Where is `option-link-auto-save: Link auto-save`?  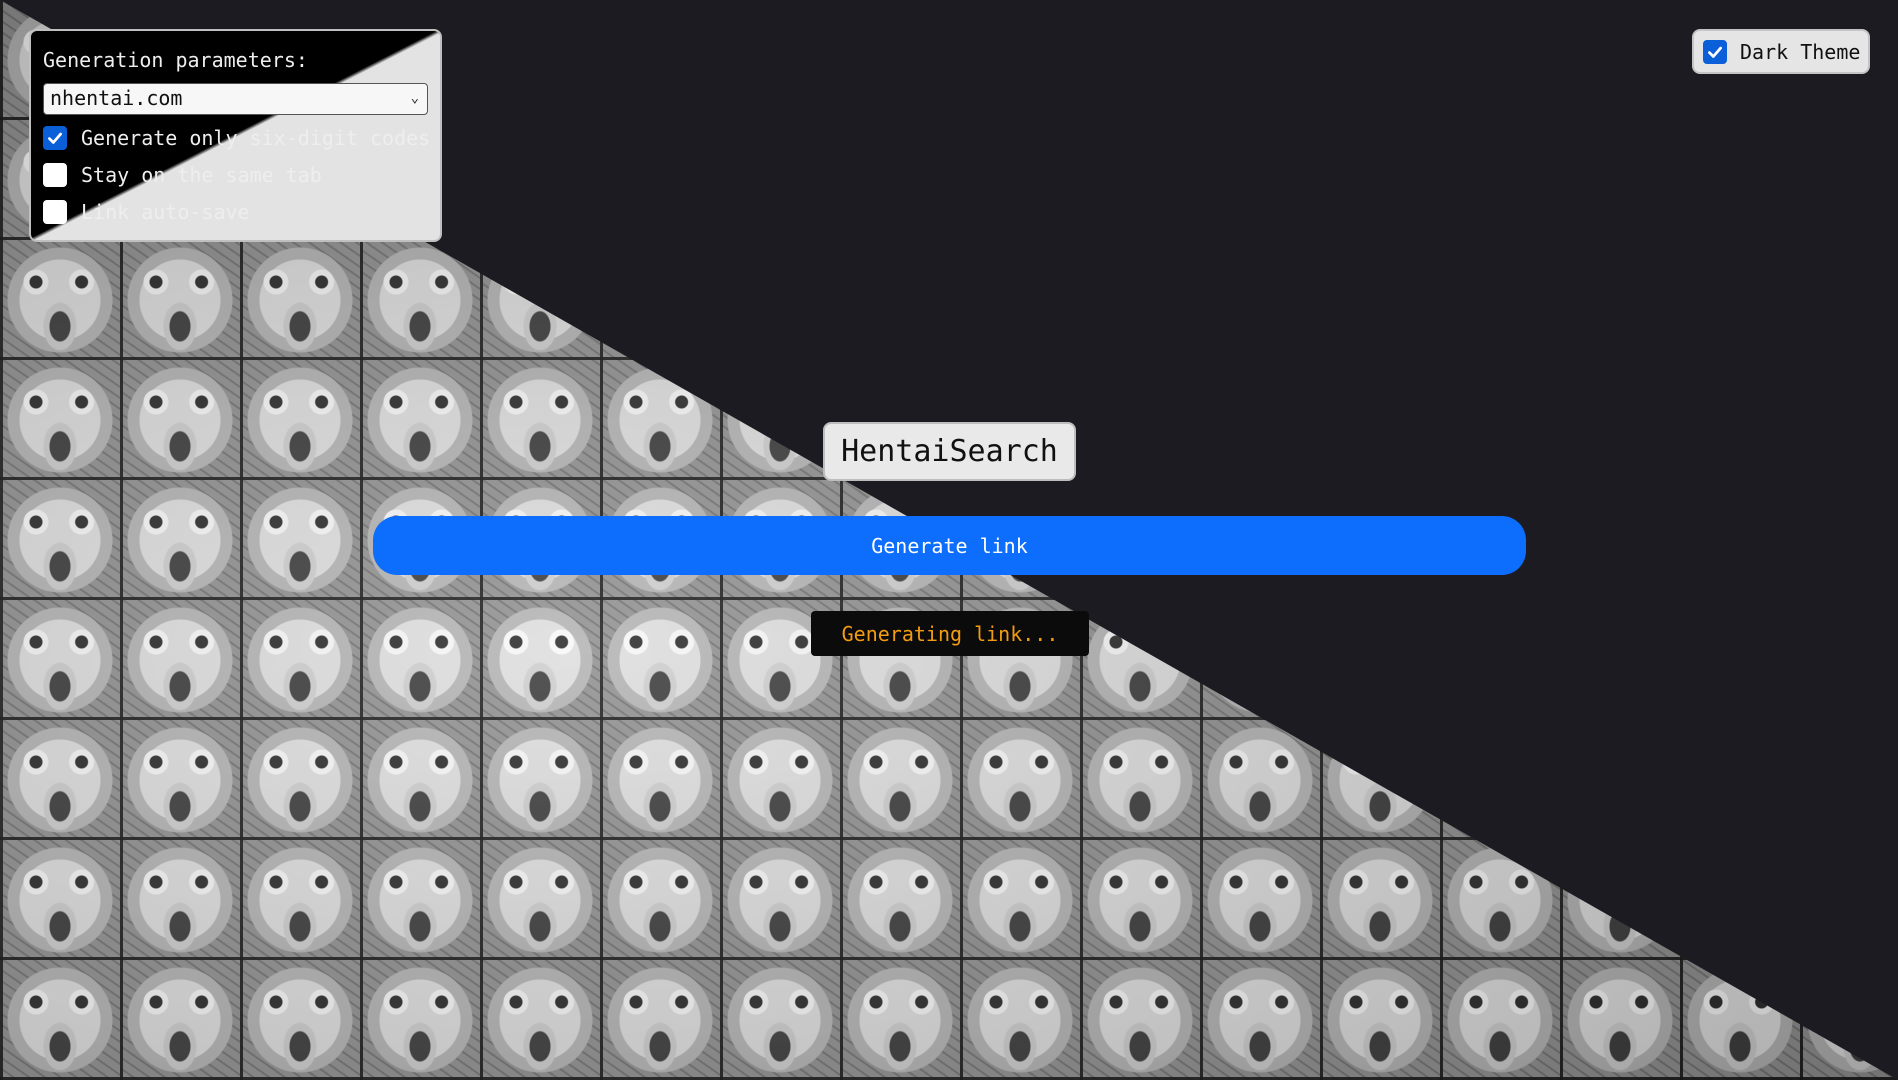
option-link-auto-save: Link auto-save is located at coordinates (235, 212).